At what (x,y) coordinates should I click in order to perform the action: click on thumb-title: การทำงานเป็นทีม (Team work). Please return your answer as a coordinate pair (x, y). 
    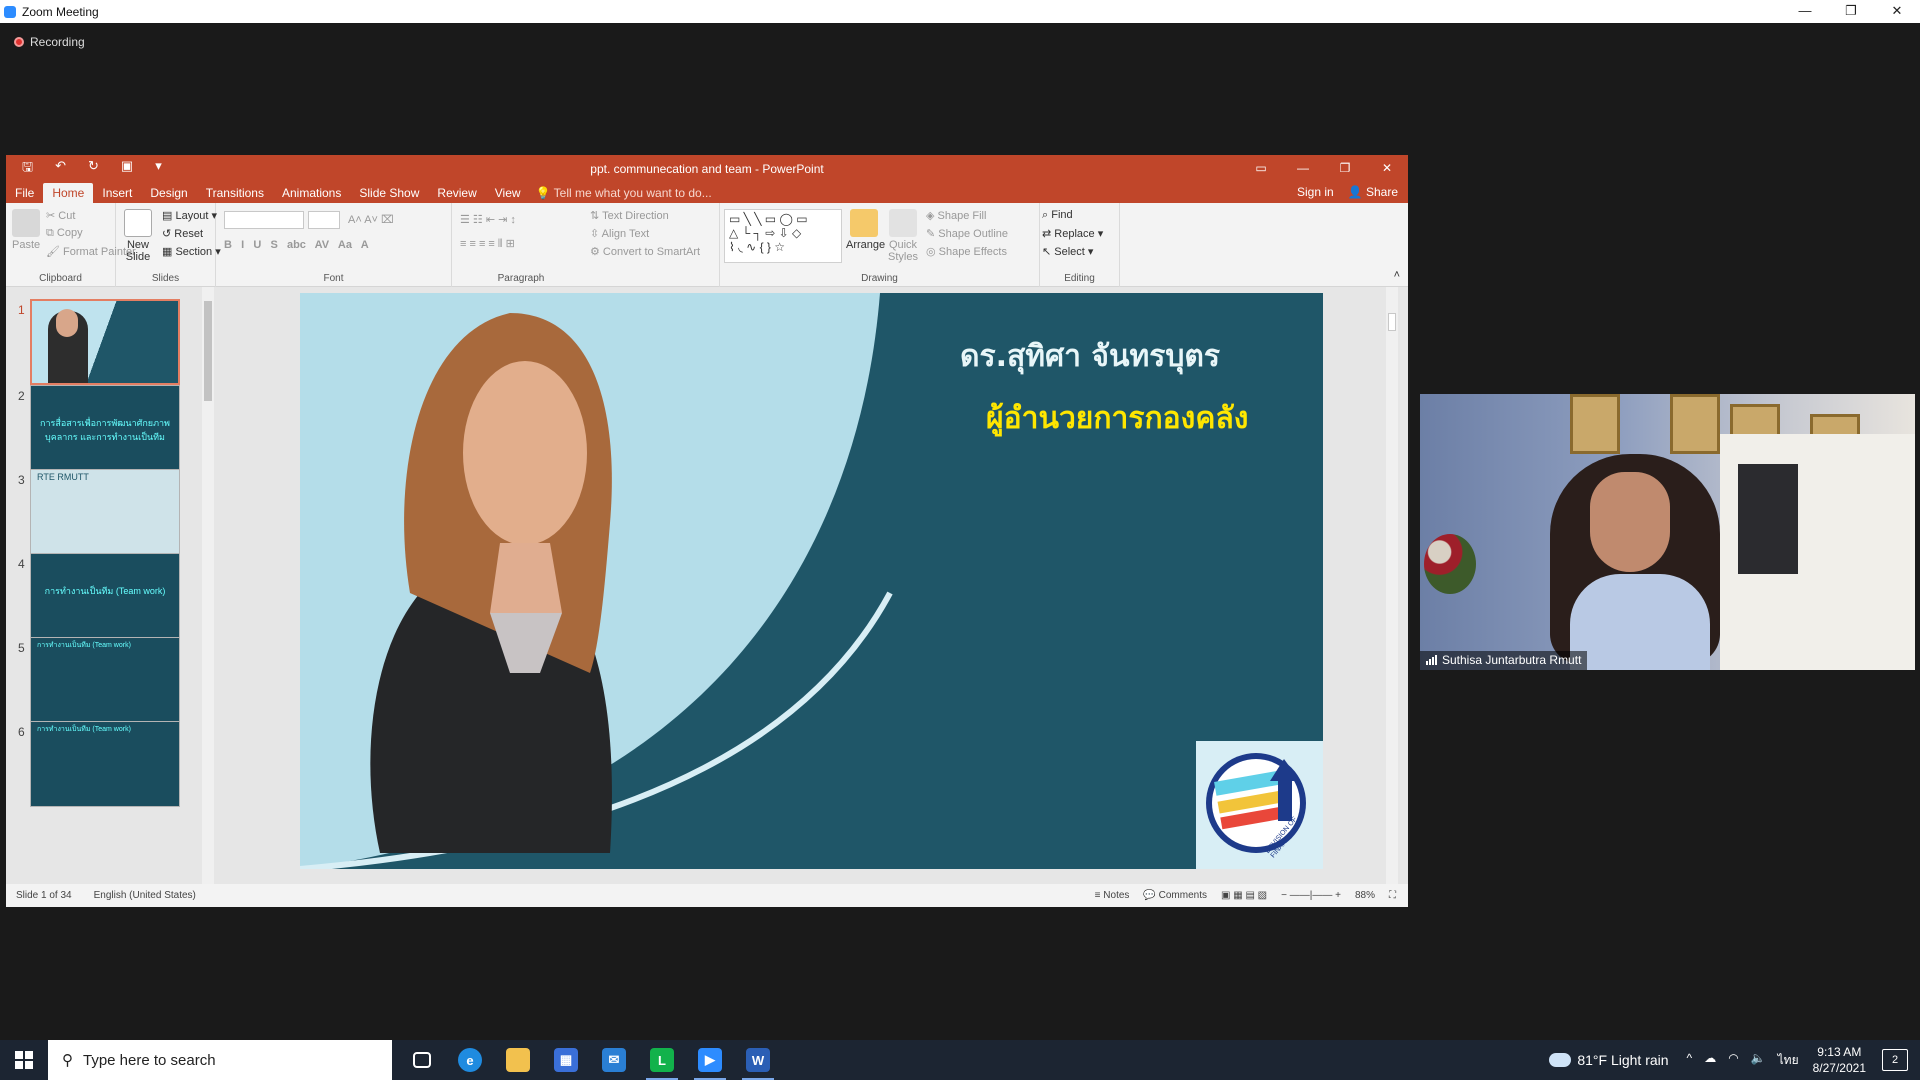
    Looking at the image, I should click on (84, 645).